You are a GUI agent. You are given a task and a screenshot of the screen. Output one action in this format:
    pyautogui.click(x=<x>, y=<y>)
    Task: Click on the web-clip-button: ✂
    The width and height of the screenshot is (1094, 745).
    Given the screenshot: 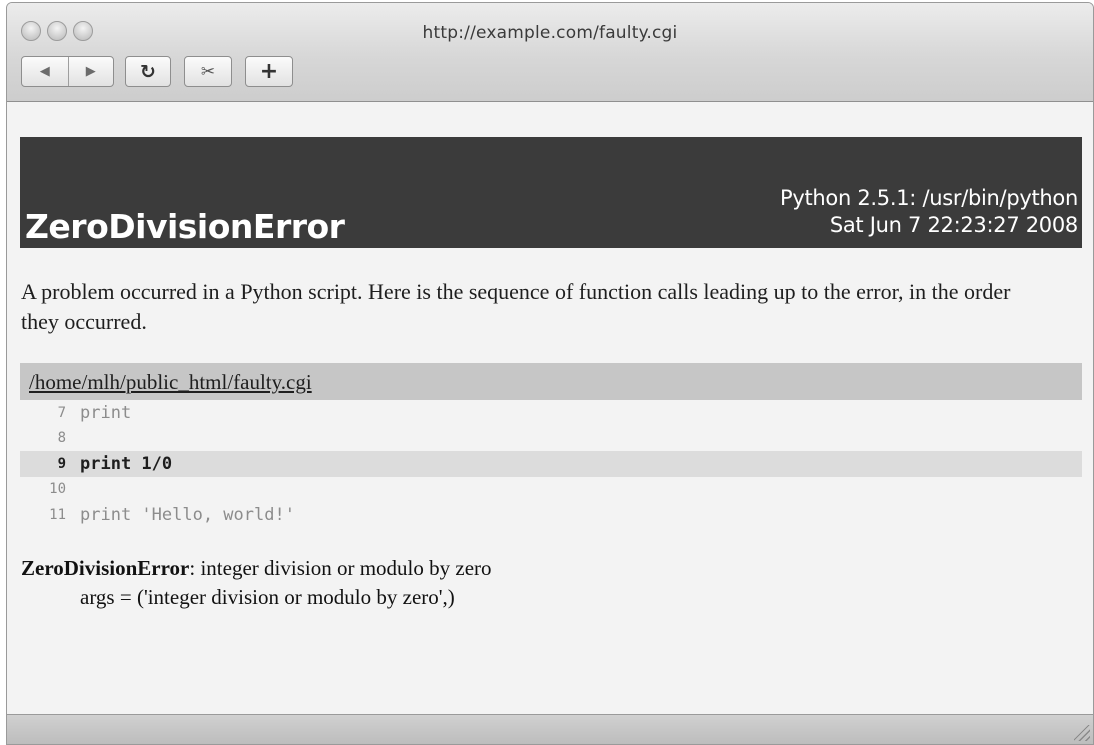 What is the action you would take?
    pyautogui.click(x=208, y=71)
    